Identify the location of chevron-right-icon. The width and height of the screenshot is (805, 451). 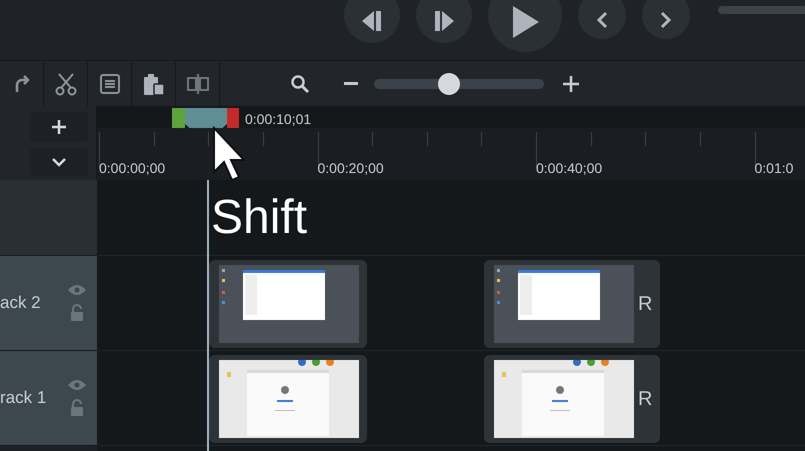
(666, 20).